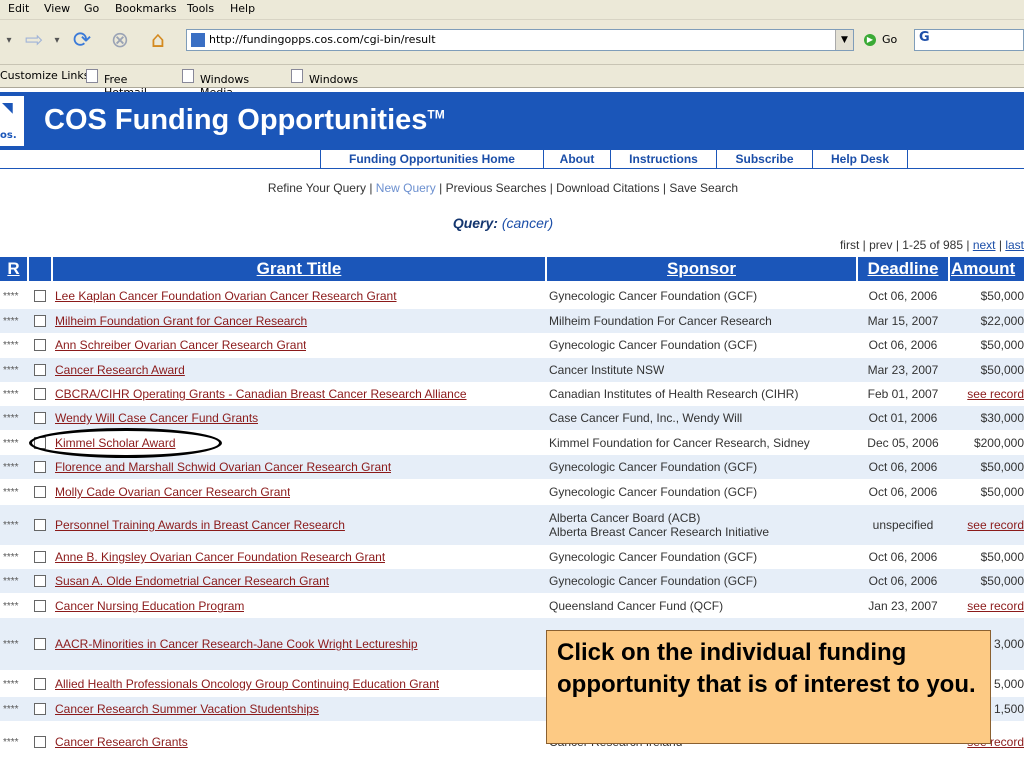  What do you see at coordinates (969, 40) in the screenshot?
I see `search-box: G` at bounding box center [969, 40].